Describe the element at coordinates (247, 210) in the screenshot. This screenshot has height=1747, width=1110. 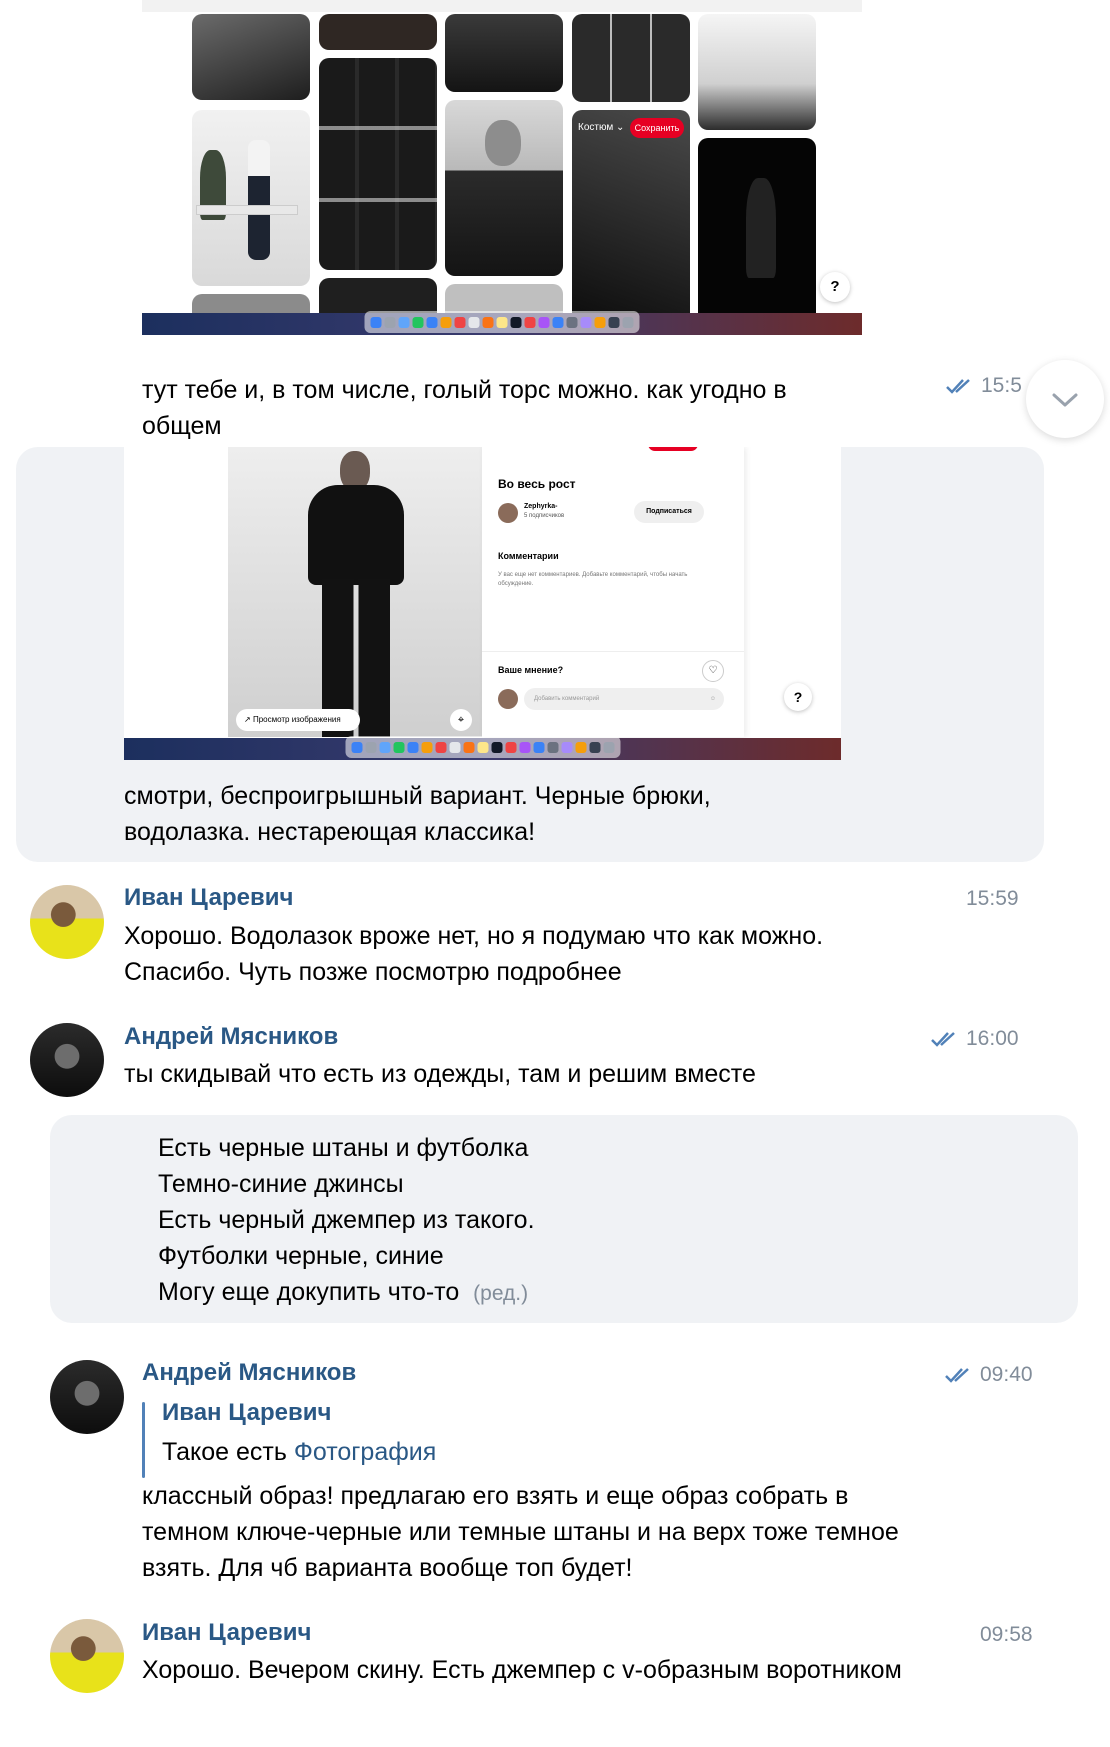
I see `desk-shape` at that location.